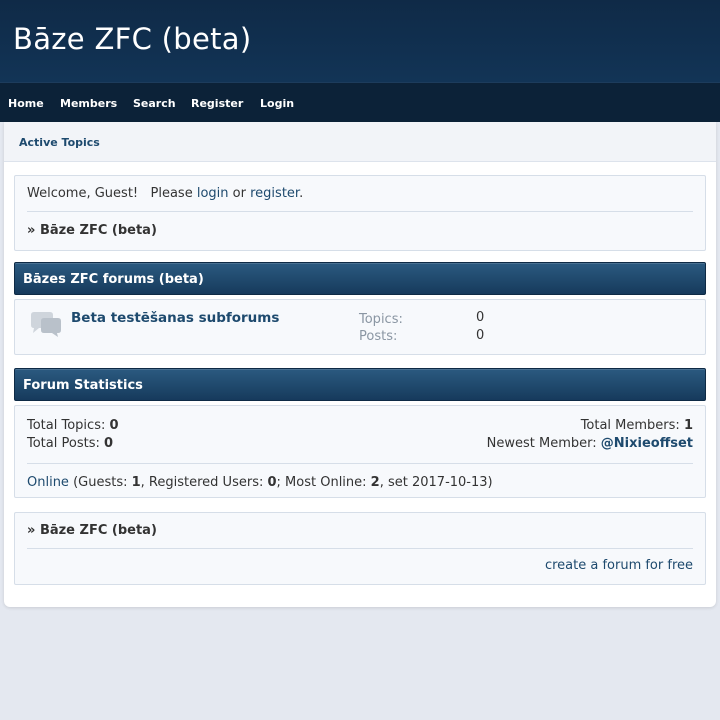 Image resolution: width=720 pixels, height=720 pixels. What do you see at coordinates (375, 482) in the screenshot?
I see `most-online-value: 2` at bounding box center [375, 482].